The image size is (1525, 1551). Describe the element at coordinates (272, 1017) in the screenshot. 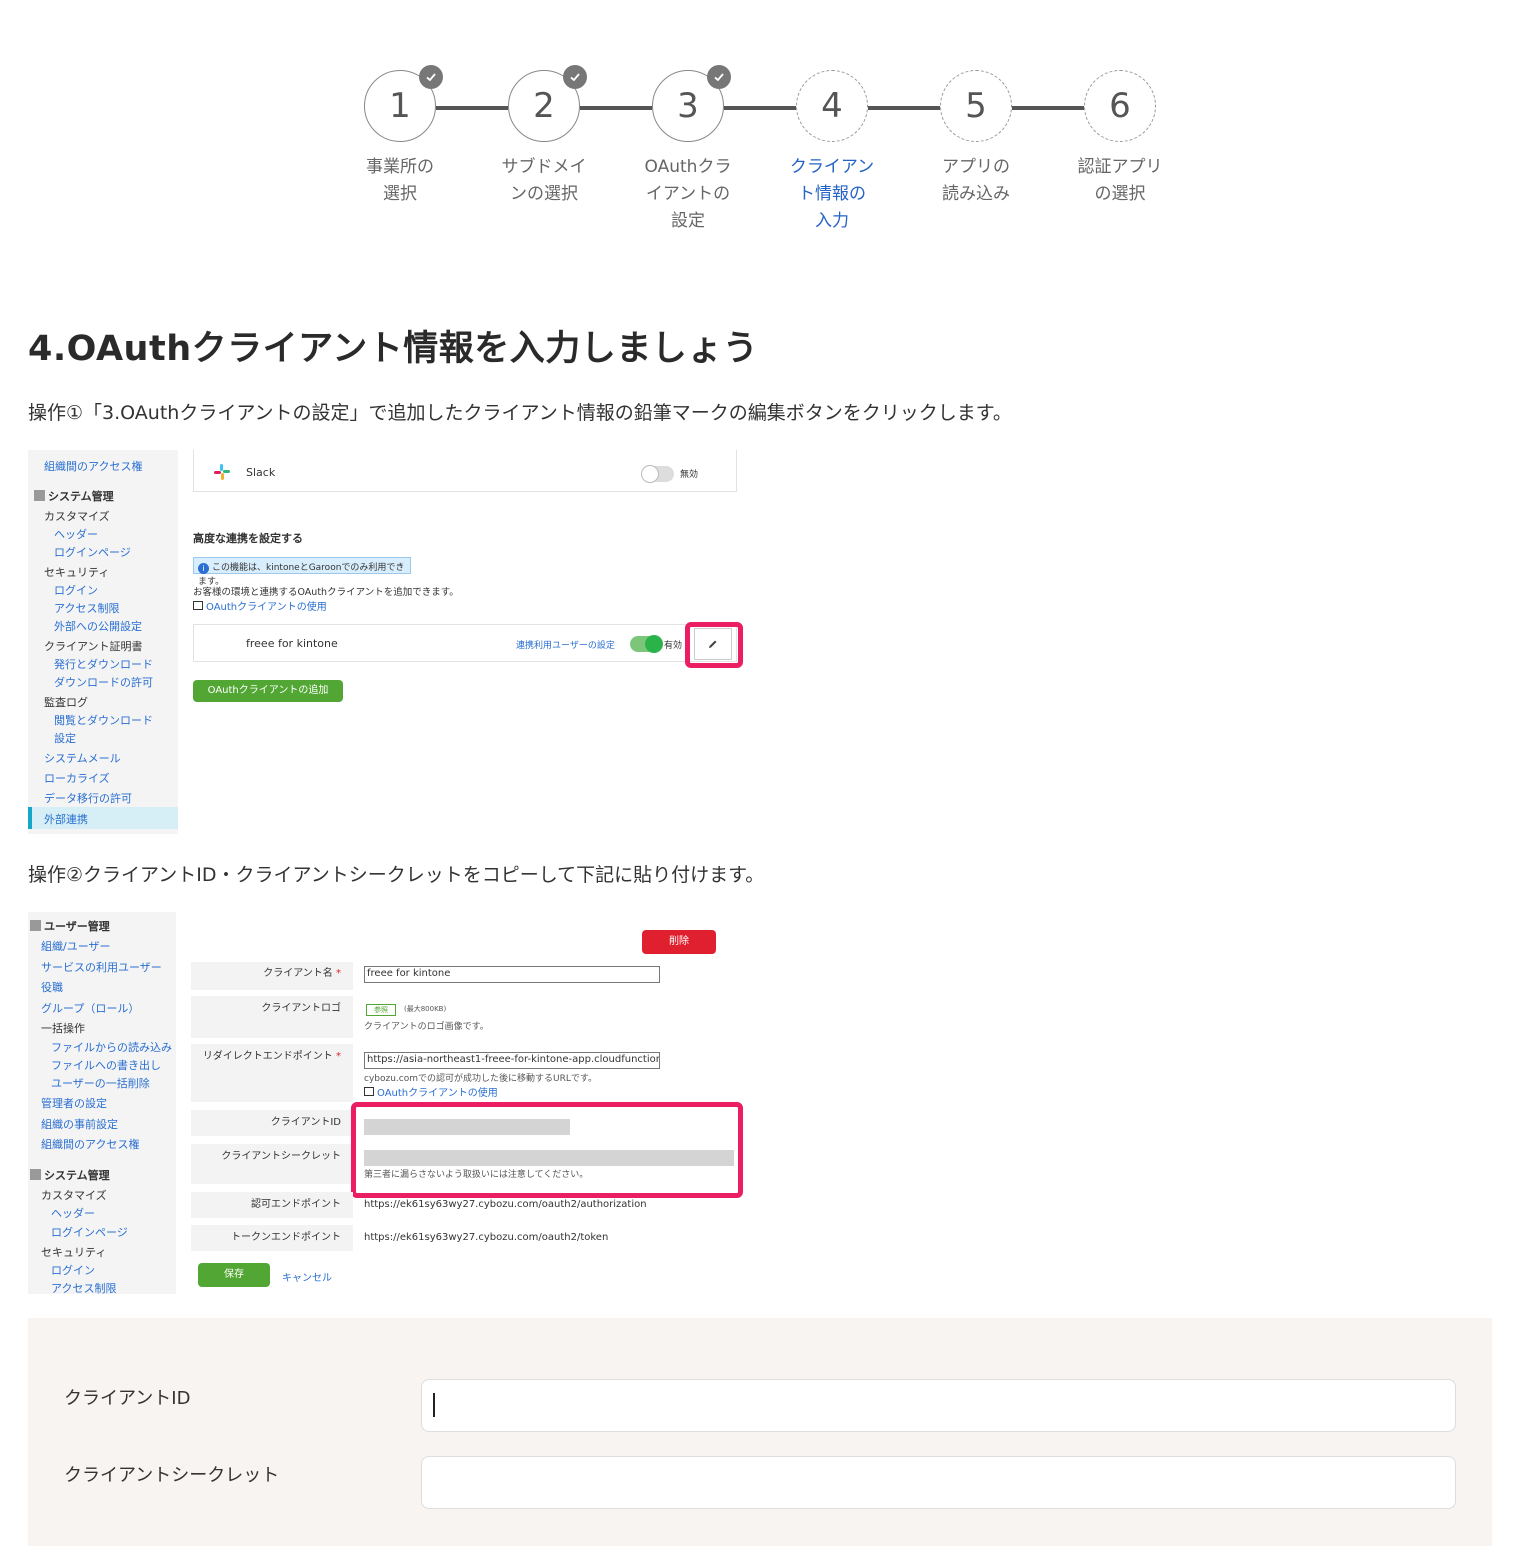

I see `client-logo-label: クライアントロゴ` at that location.